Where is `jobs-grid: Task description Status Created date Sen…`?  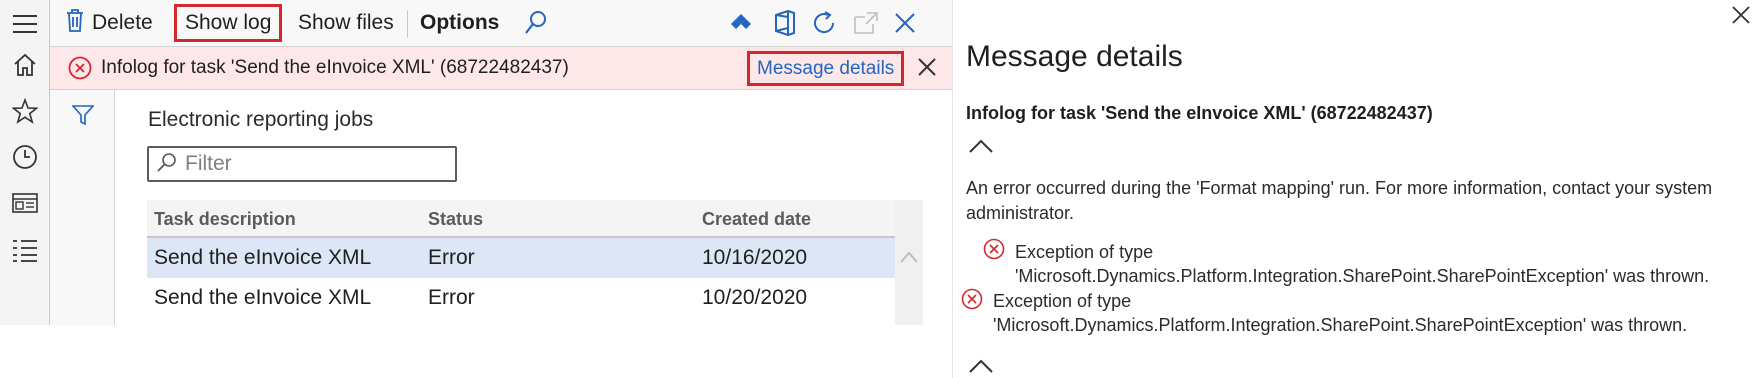
jobs-grid: Task description Status Created date Sen… is located at coordinates (534, 259).